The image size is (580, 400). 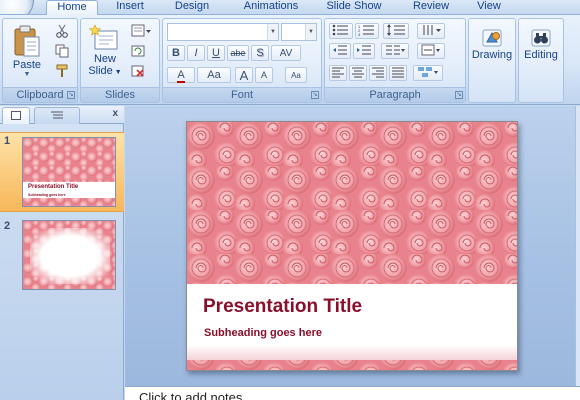 I want to click on bold-button: B, so click(x=176, y=53).